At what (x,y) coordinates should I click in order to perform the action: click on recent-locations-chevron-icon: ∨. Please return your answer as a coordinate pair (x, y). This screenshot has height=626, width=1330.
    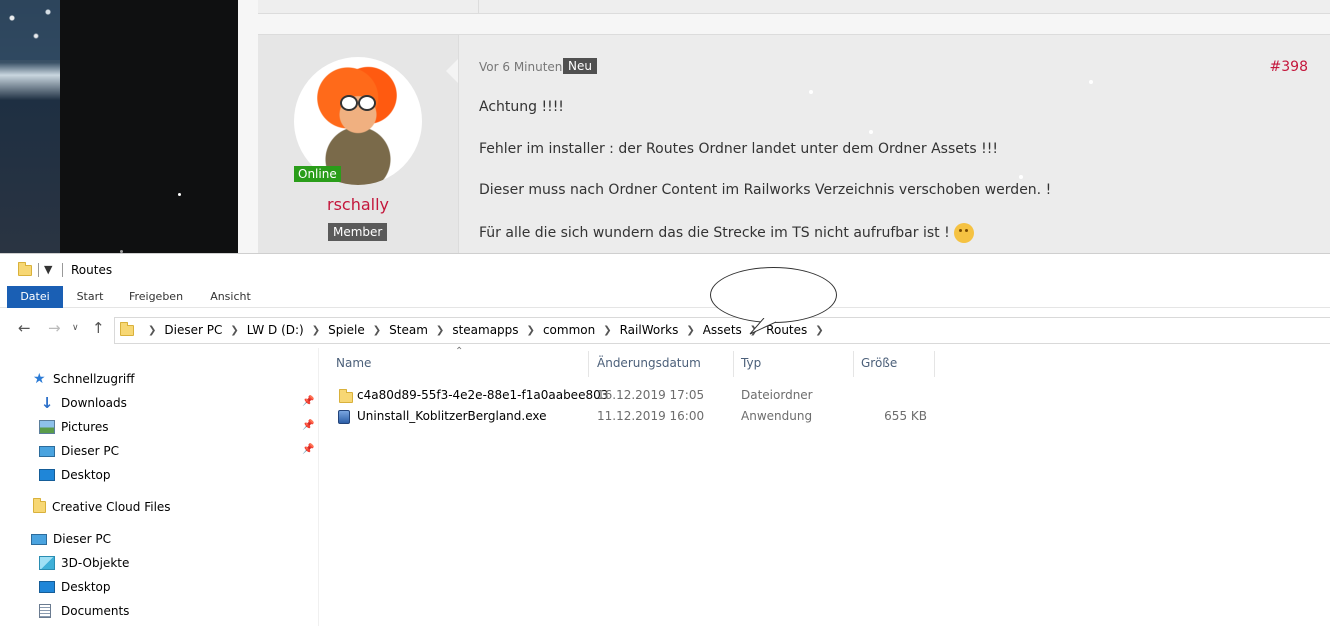
    Looking at the image, I should click on (75, 328).